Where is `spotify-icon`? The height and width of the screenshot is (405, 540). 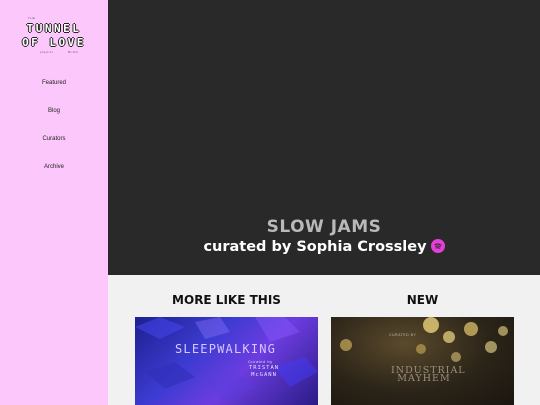
spotify-icon is located at coordinates (437, 246).